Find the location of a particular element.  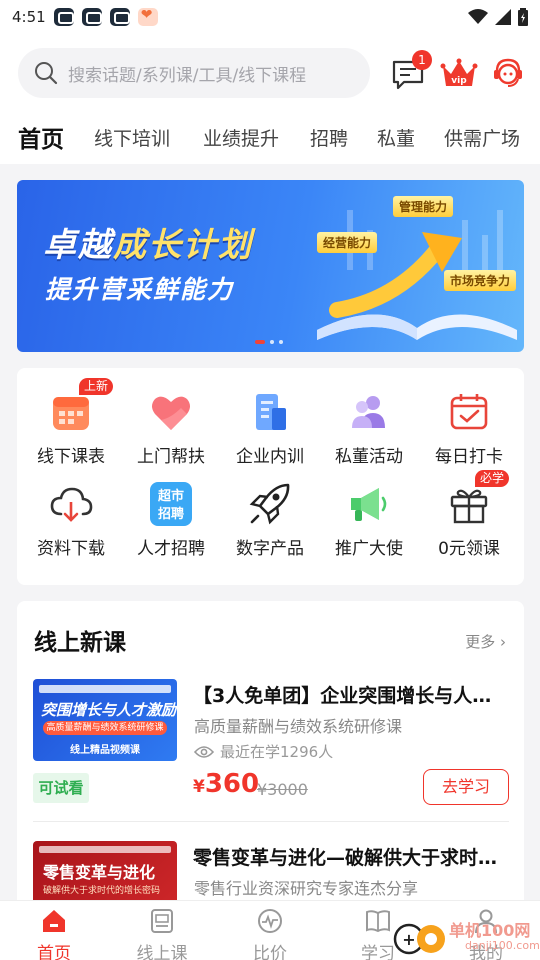

grid-item-digital-products: 数字产品 is located at coordinates (270, 519).